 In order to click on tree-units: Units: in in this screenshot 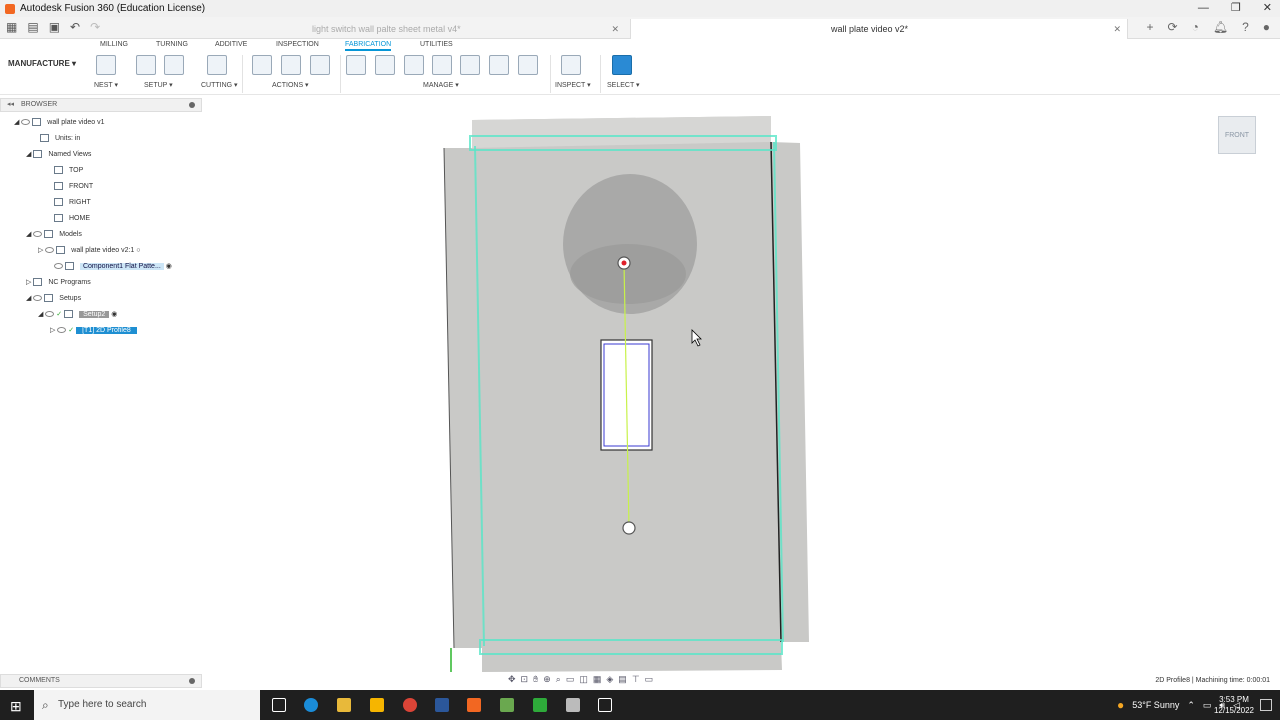, I will do `click(60, 139)`.